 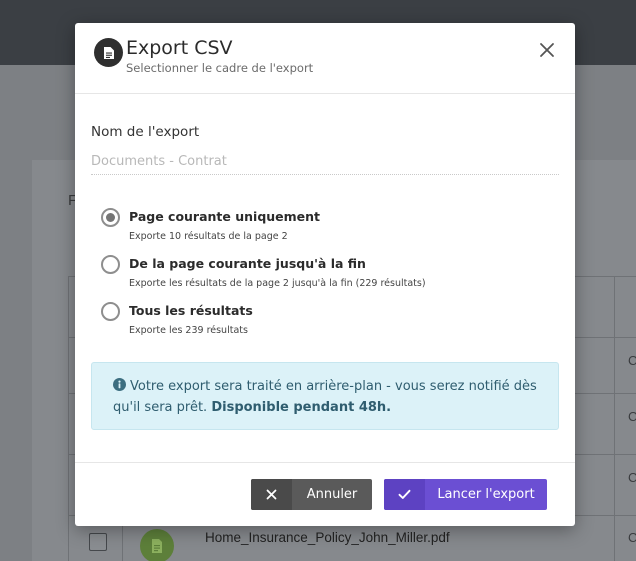 I want to click on export-name-label: Nom de l'export, so click(x=145, y=132).